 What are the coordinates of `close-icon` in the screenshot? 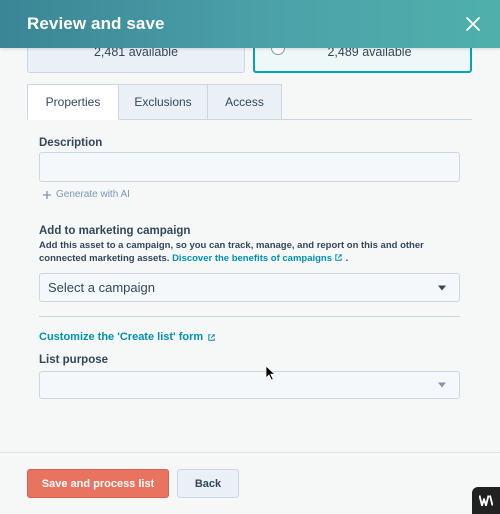 It's located at (473, 24).